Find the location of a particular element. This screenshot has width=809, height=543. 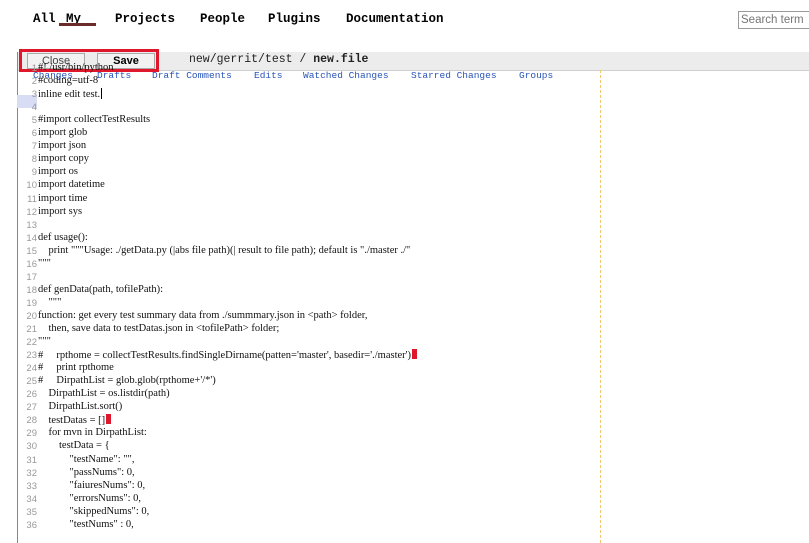

code-text: import glob is located at coordinates (63, 133).